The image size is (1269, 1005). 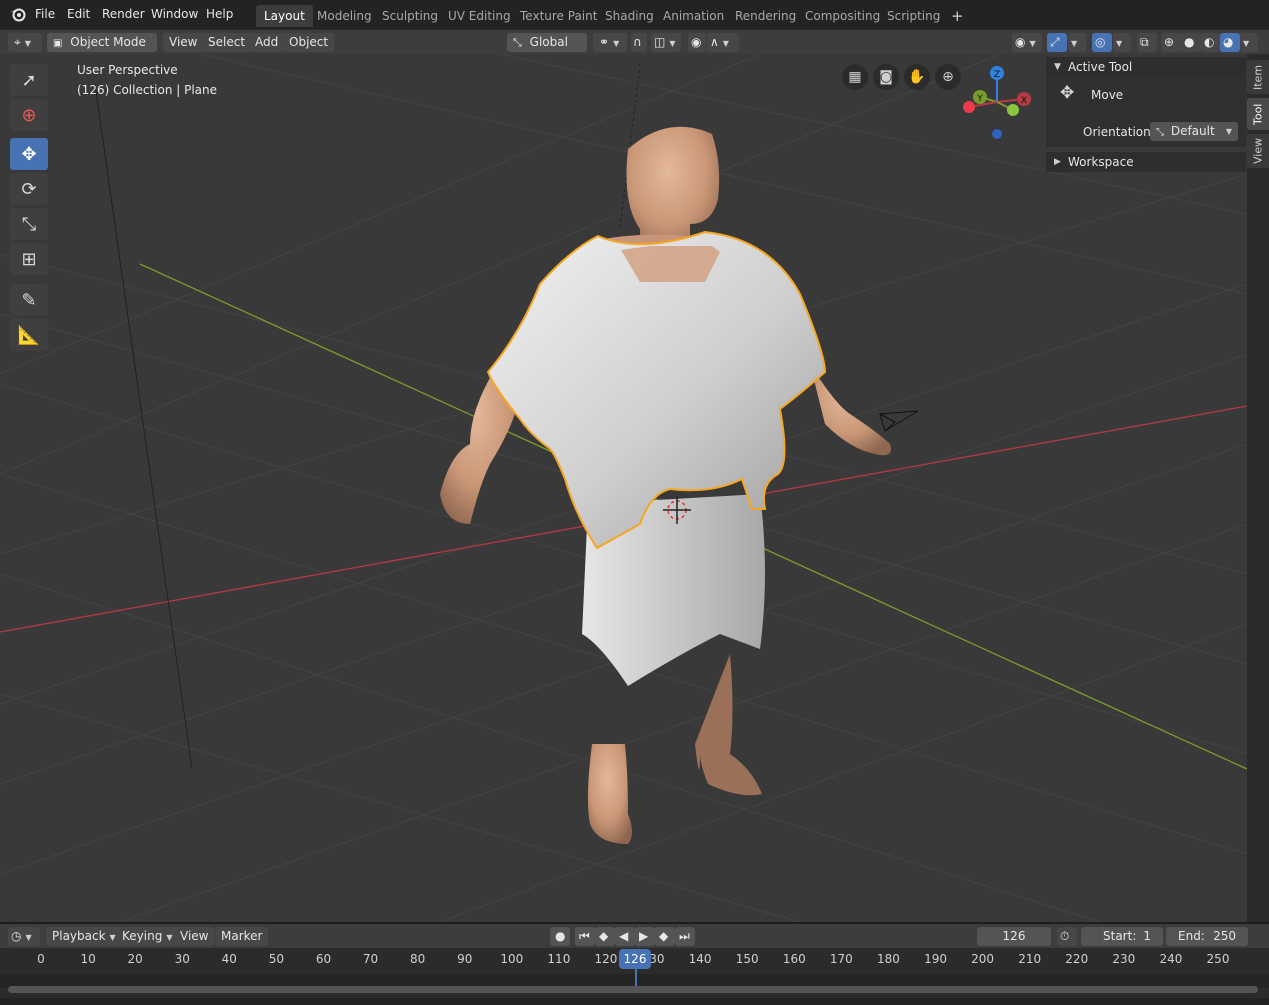 What do you see at coordinates (183, 42) in the screenshot?
I see `view-menu: View` at bounding box center [183, 42].